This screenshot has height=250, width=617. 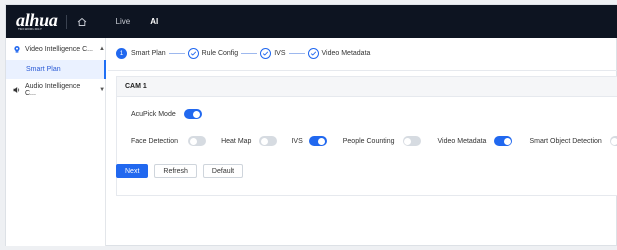 What do you see at coordinates (121, 53) in the screenshot?
I see `step-number: 1` at bounding box center [121, 53].